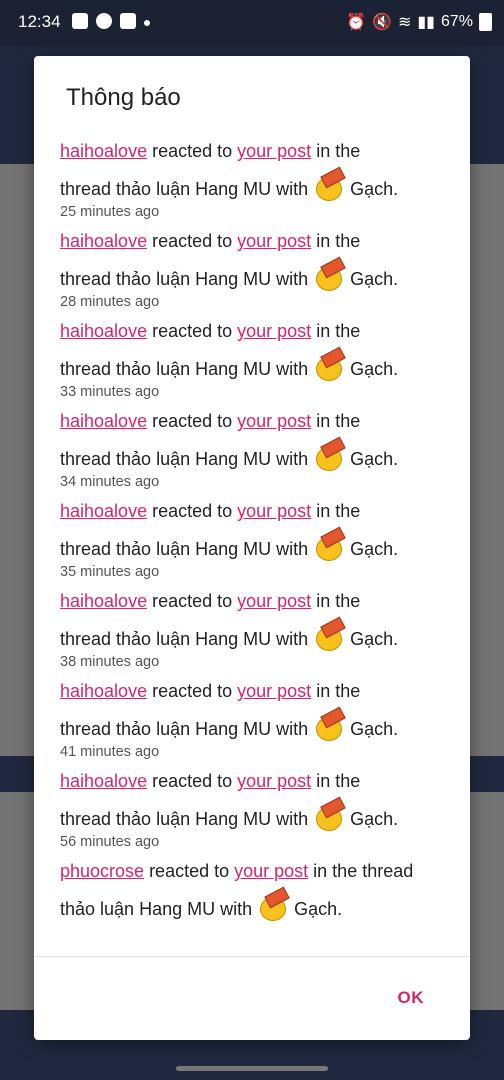 The width and height of the screenshot is (504, 1080). What do you see at coordinates (361, 871) in the screenshot?
I see `notification-context-text: in the thread` at bounding box center [361, 871].